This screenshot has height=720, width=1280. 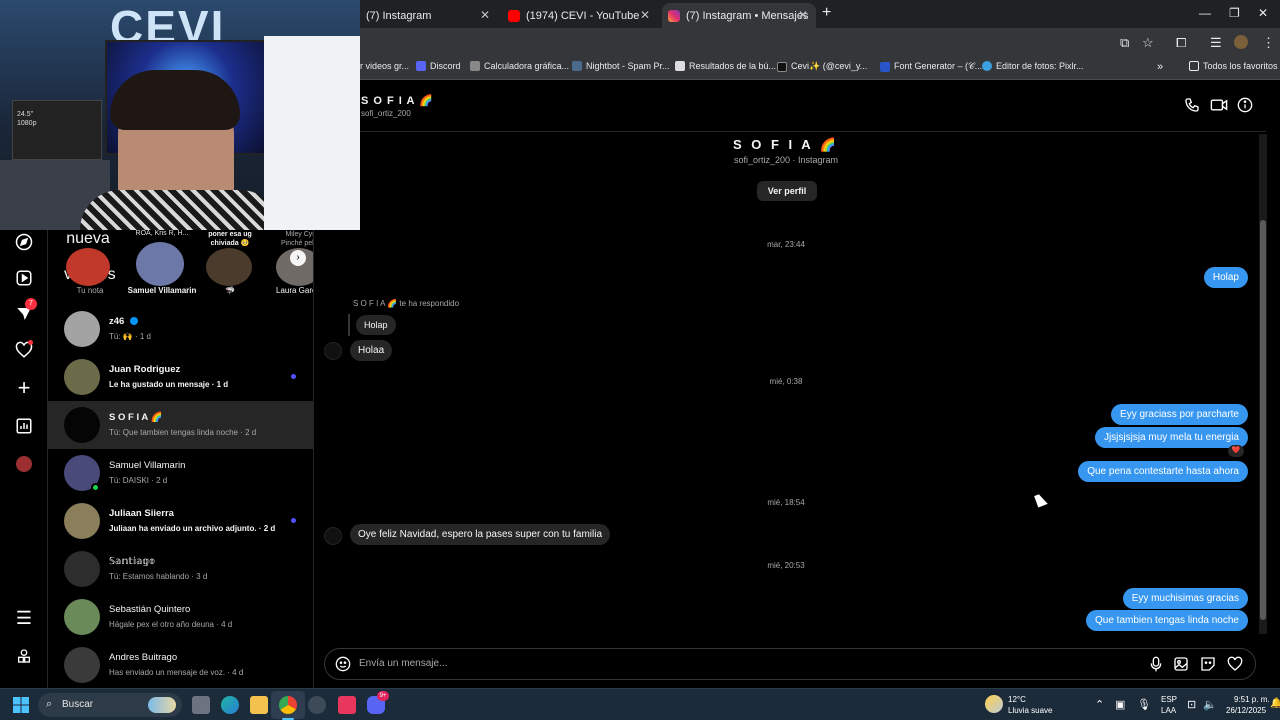 I want to click on windows-start-icon, so click(x=21, y=705).